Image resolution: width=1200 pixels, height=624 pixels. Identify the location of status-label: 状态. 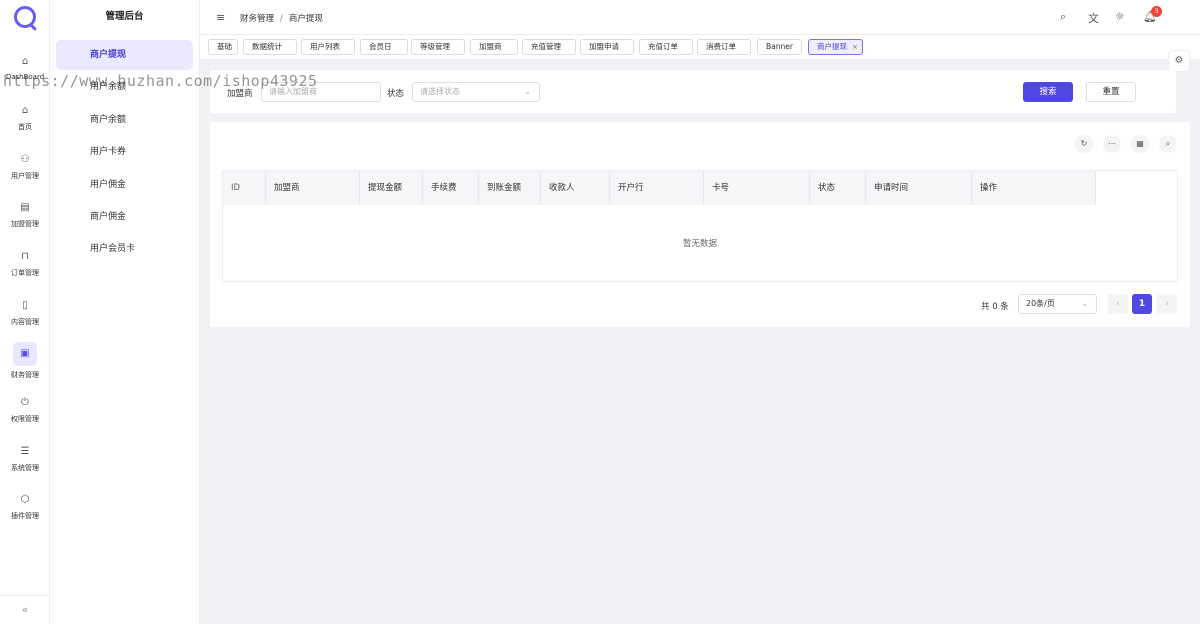
(396, 94).